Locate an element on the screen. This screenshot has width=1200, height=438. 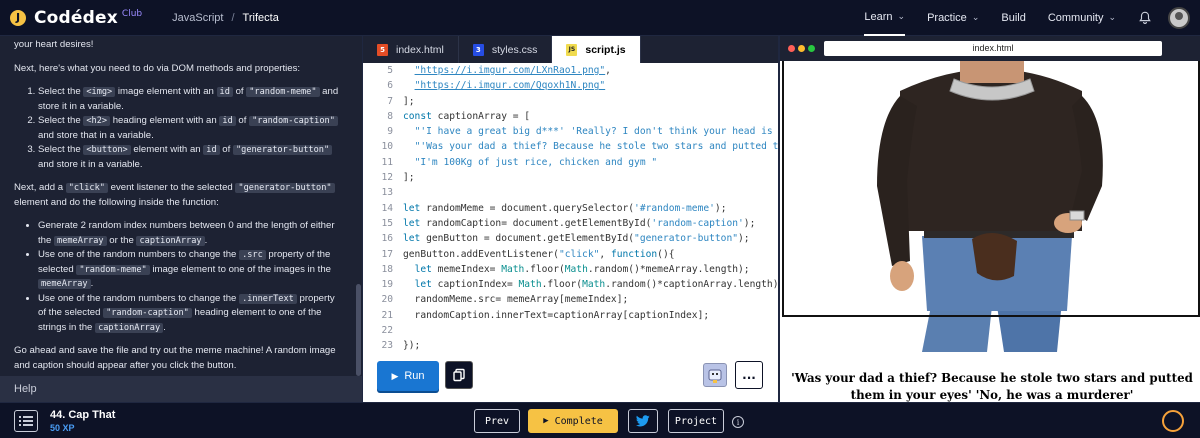
line-number: 22 is located at coordinates (387, 331).